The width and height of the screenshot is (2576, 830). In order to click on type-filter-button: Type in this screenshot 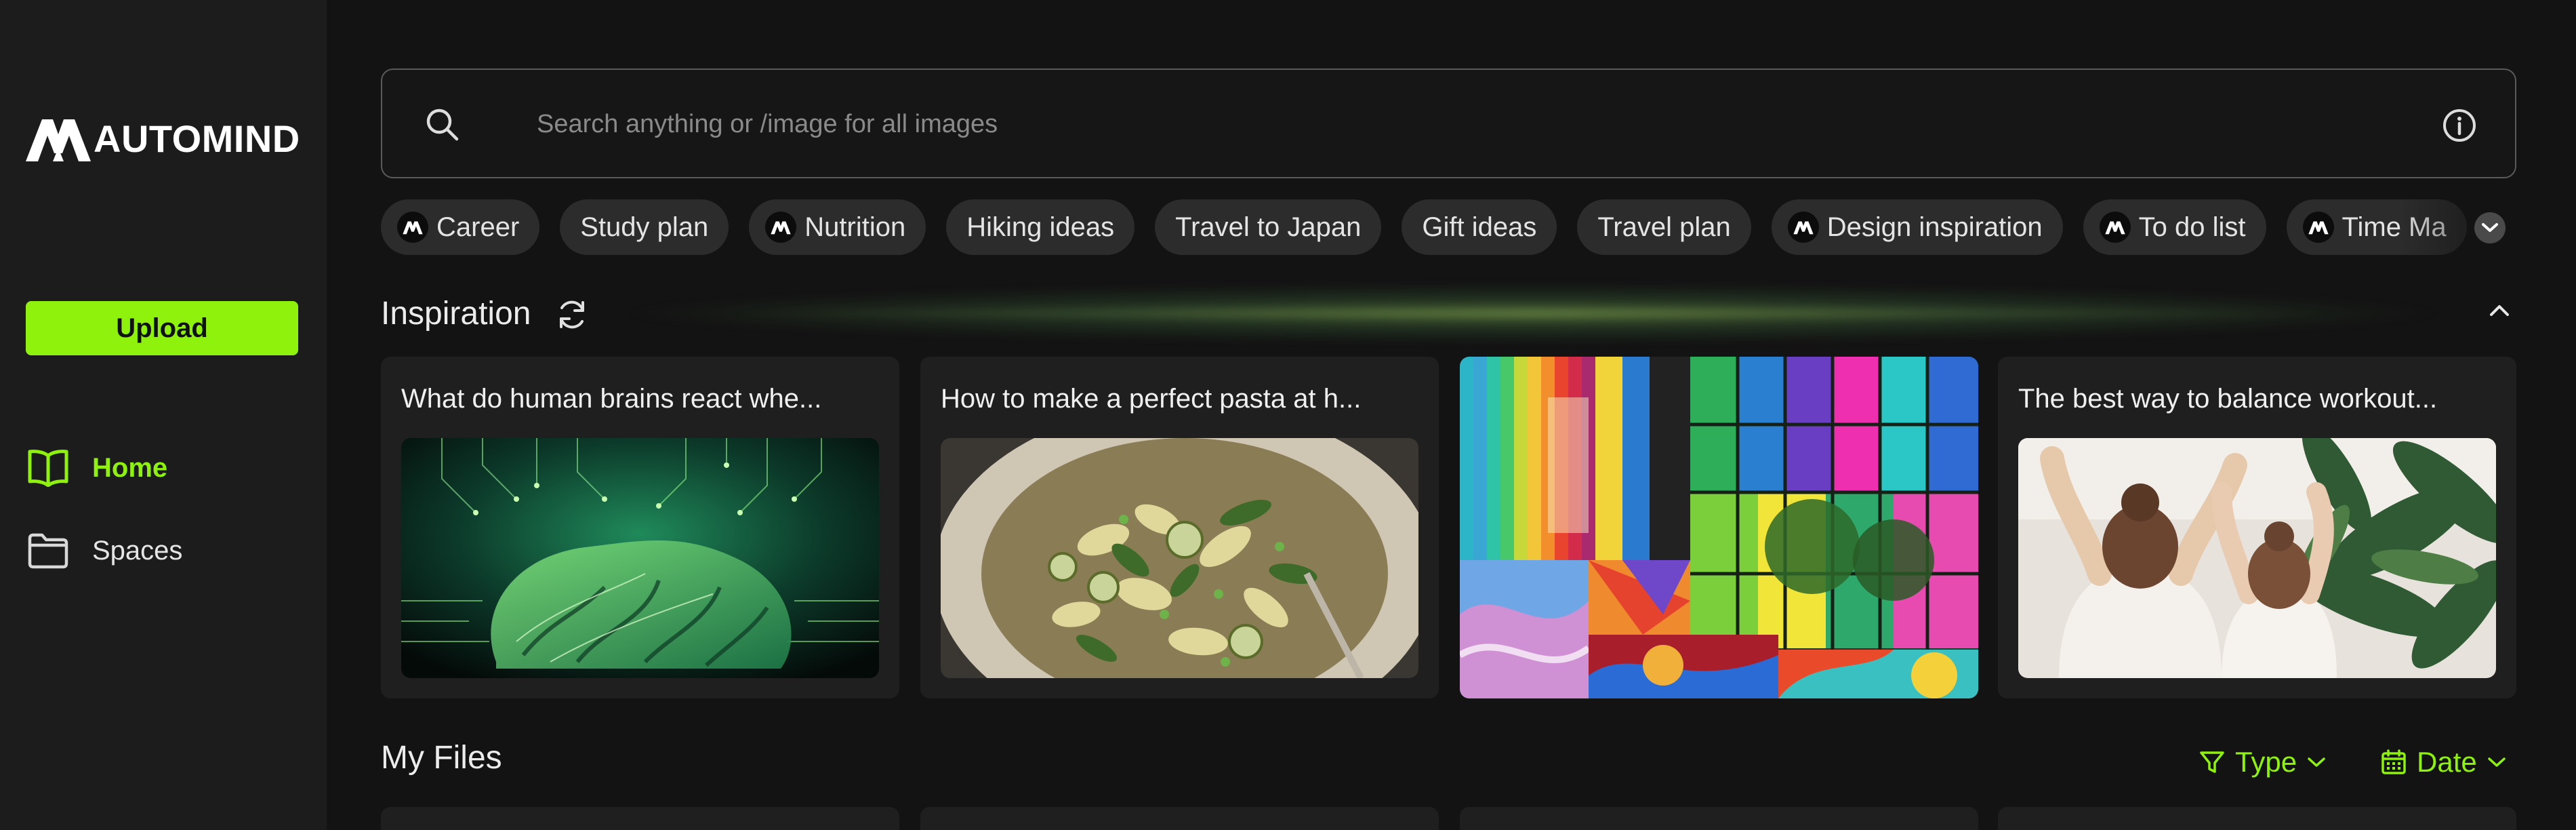, I will do `click(2263, 762)`.